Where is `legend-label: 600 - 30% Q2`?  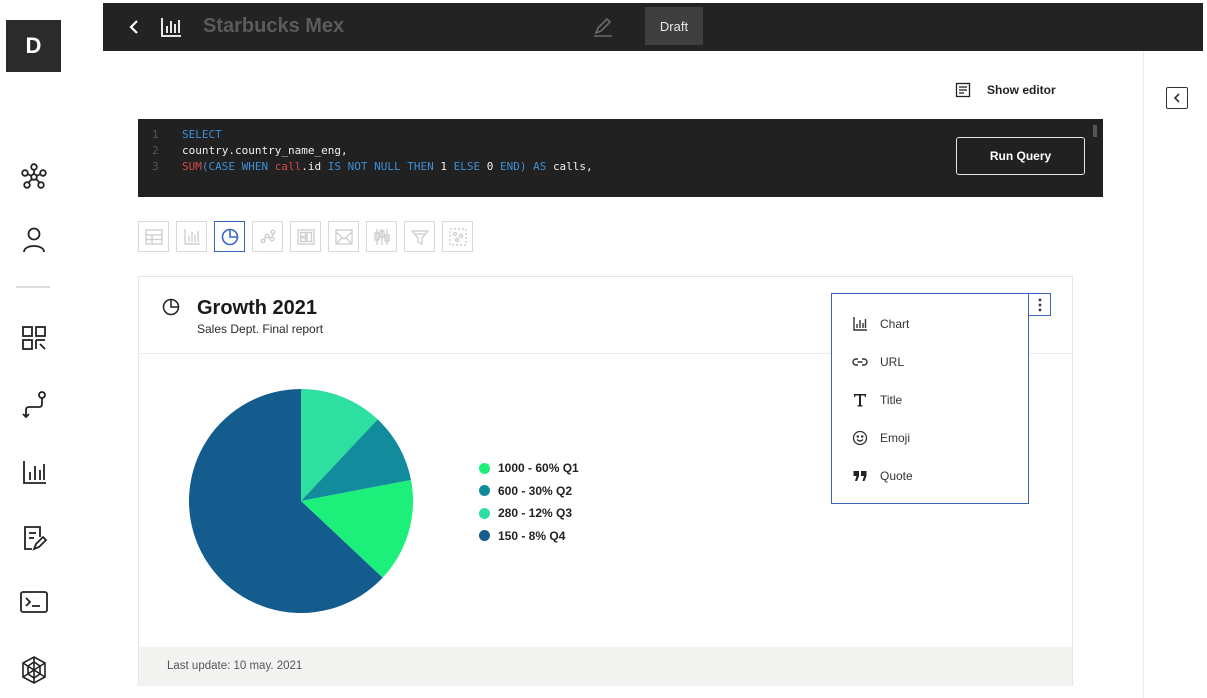
legend-label: 600 - 30% Q2 is located at coordinates (535, 490).